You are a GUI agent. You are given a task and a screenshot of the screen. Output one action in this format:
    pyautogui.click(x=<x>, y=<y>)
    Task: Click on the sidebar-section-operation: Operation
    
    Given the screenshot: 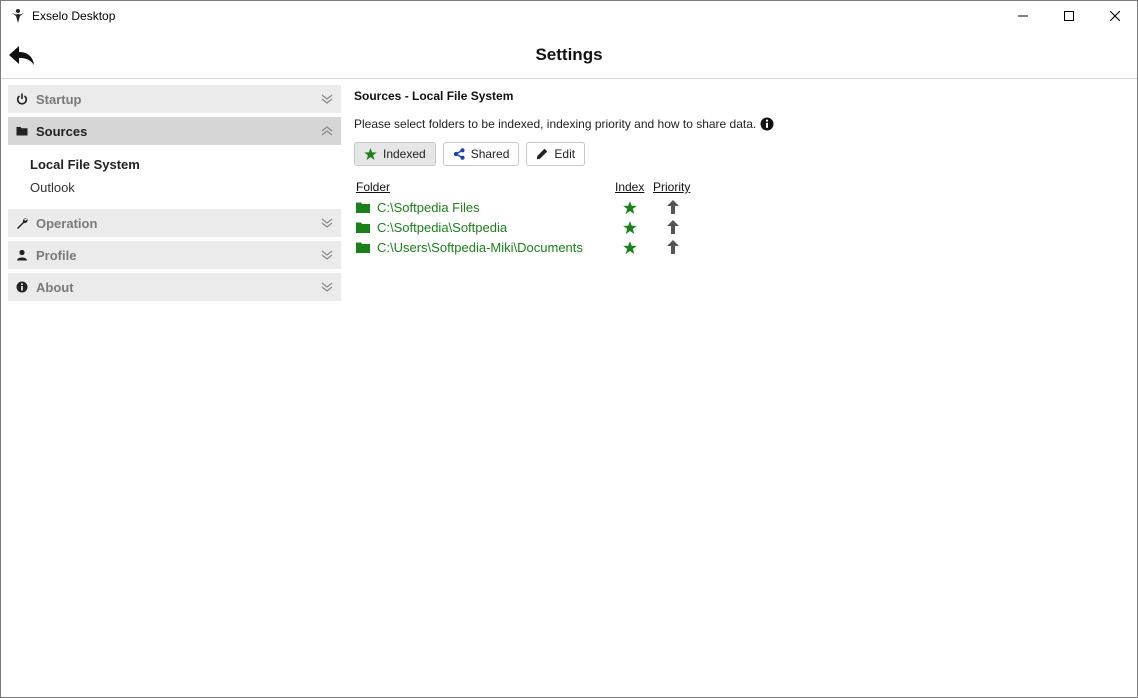 What is the action you would take?
    pyautogui.click(x=174, y=223)
    